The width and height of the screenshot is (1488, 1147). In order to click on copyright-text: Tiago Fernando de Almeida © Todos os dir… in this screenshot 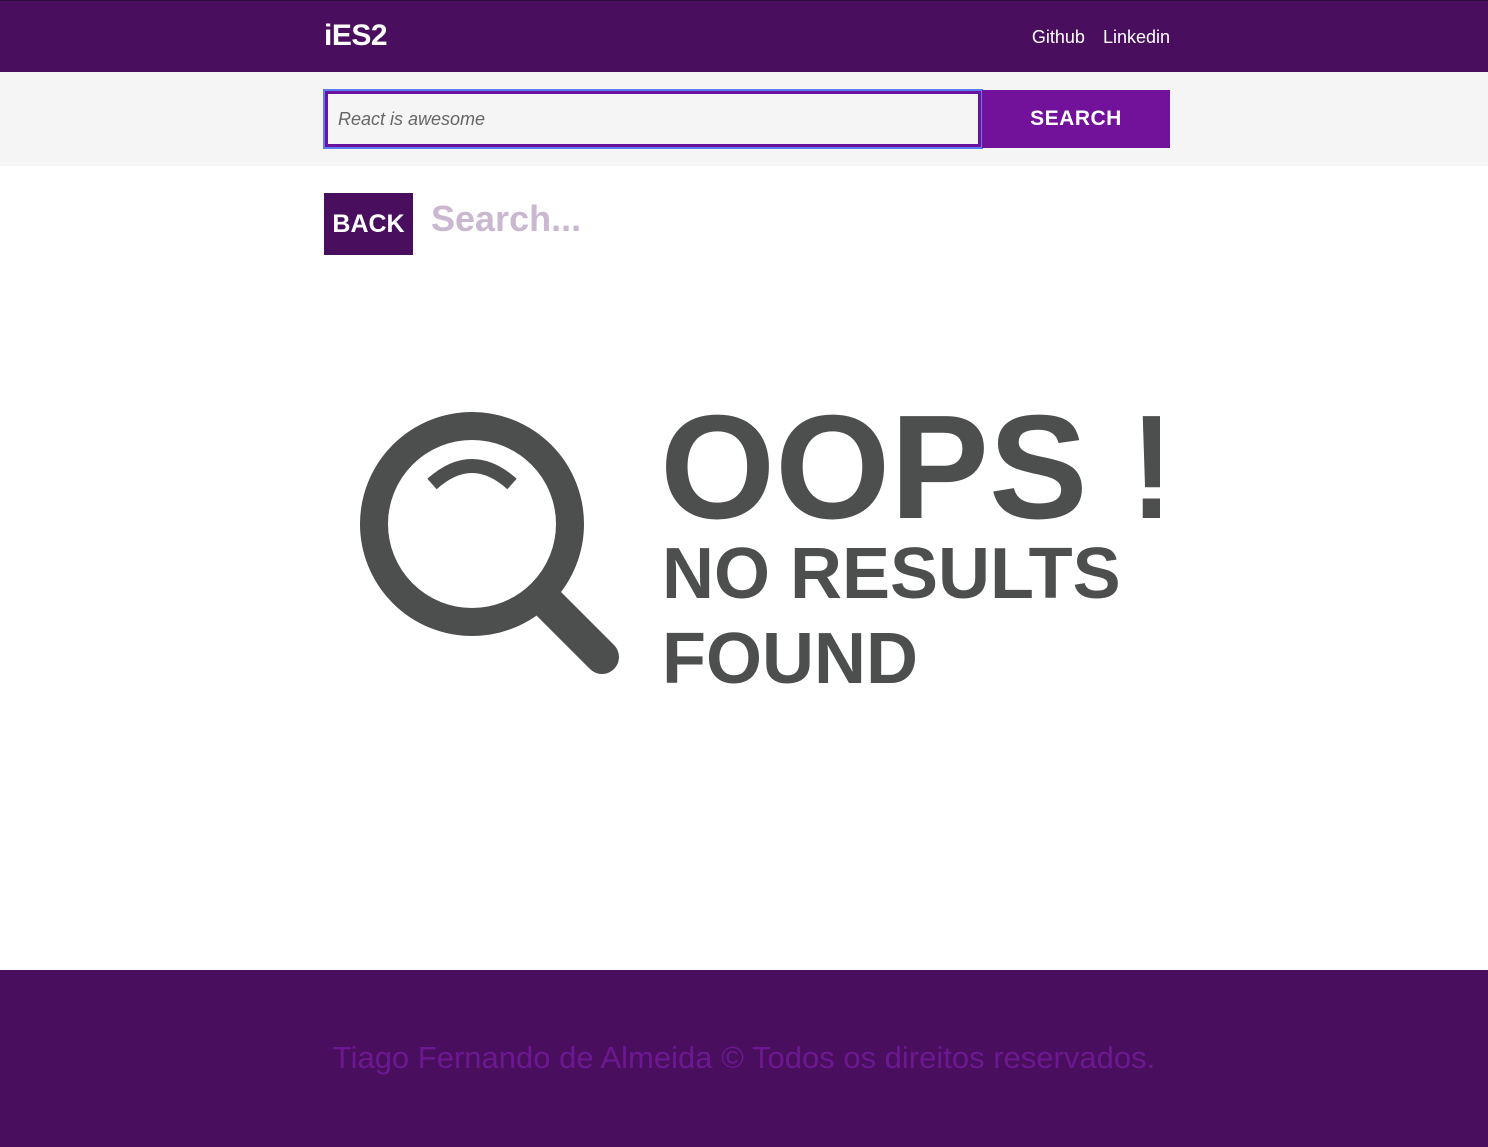, I will do `click(744, 1057)`.